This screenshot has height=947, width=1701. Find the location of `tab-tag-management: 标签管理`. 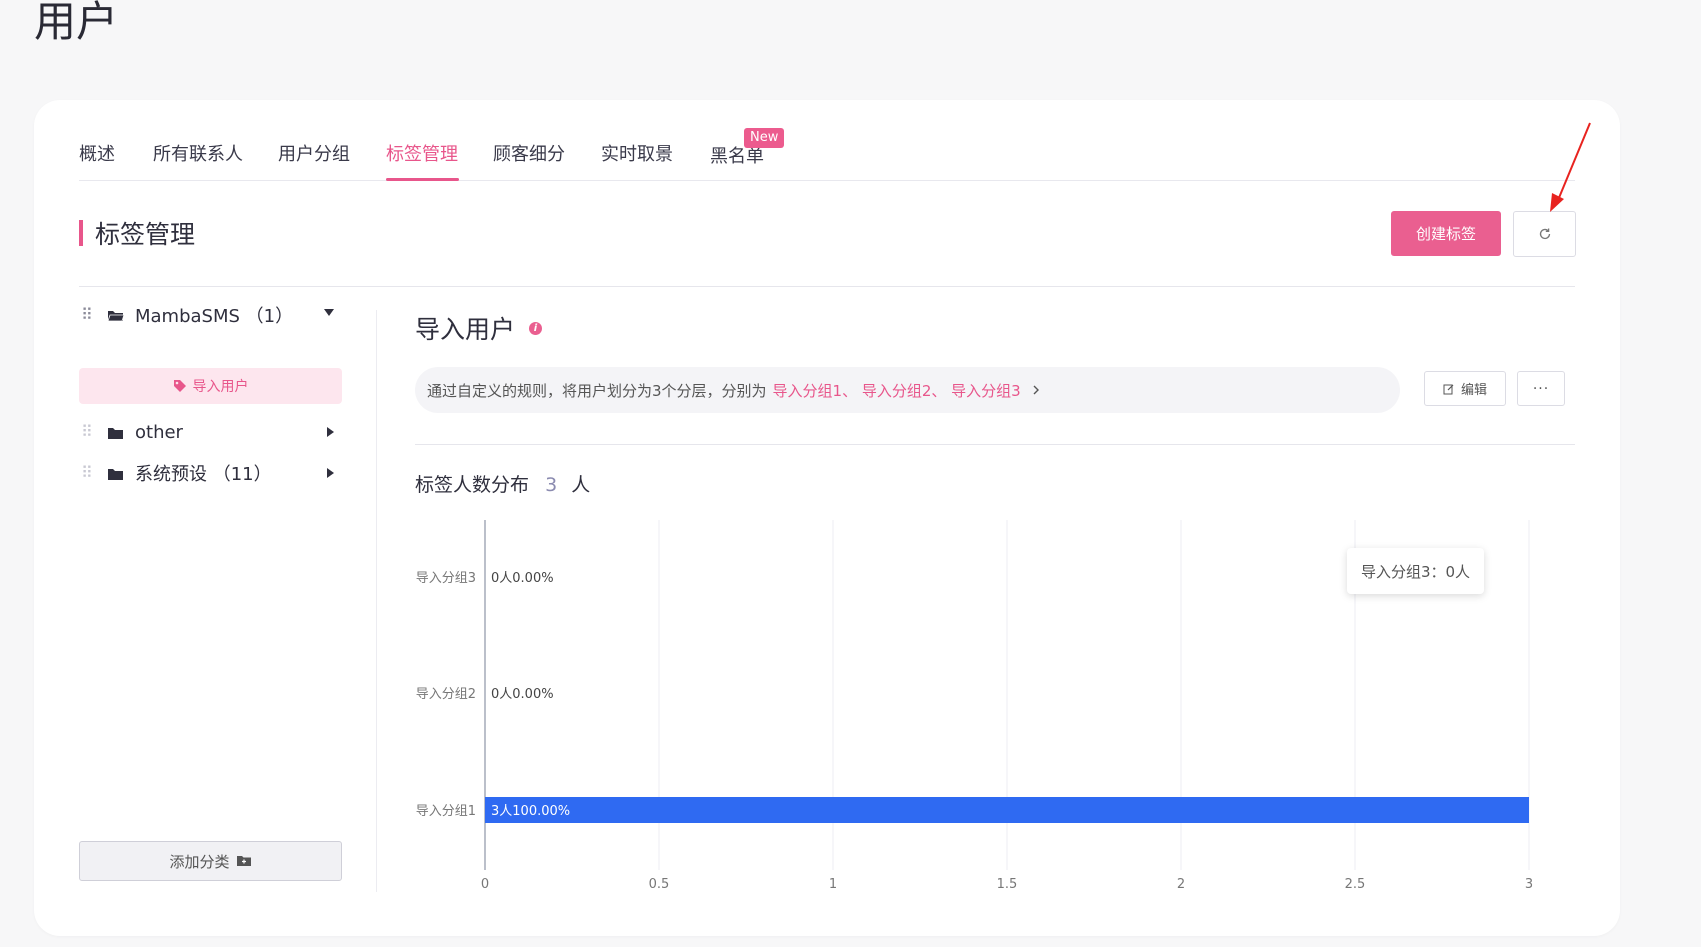

tab-tag-management: 标签管理 is located at coordinates (422, 153).